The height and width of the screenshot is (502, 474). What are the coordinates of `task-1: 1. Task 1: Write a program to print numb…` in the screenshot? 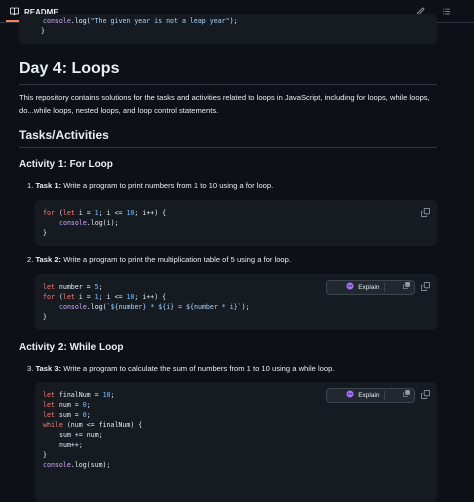 It's located at (150, 185).